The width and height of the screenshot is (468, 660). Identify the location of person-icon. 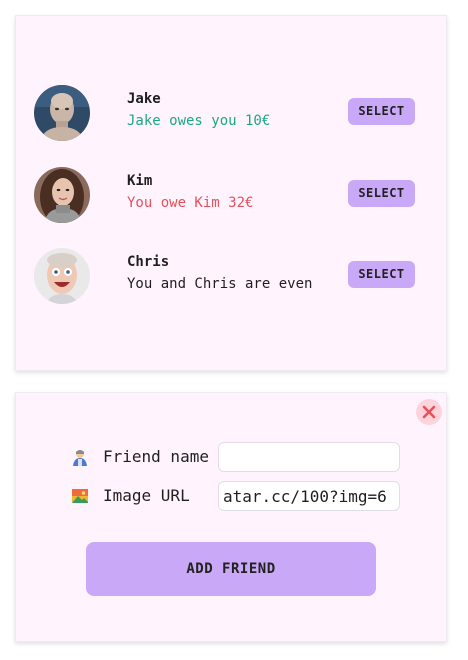
(80, 457).